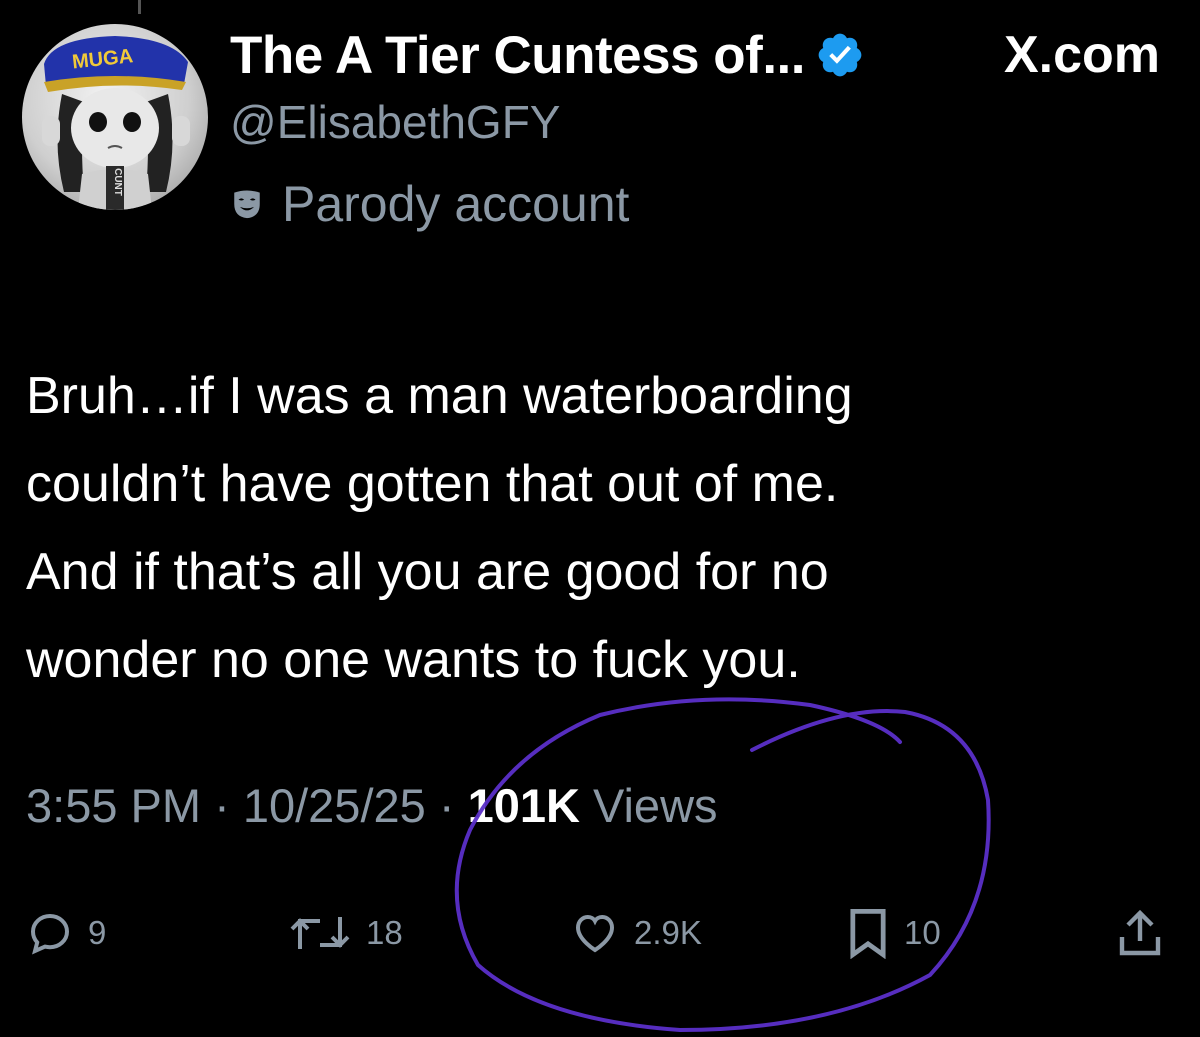 The image size is (1200, 1037). I want to click on reply-count: 9, so click(97, 932).